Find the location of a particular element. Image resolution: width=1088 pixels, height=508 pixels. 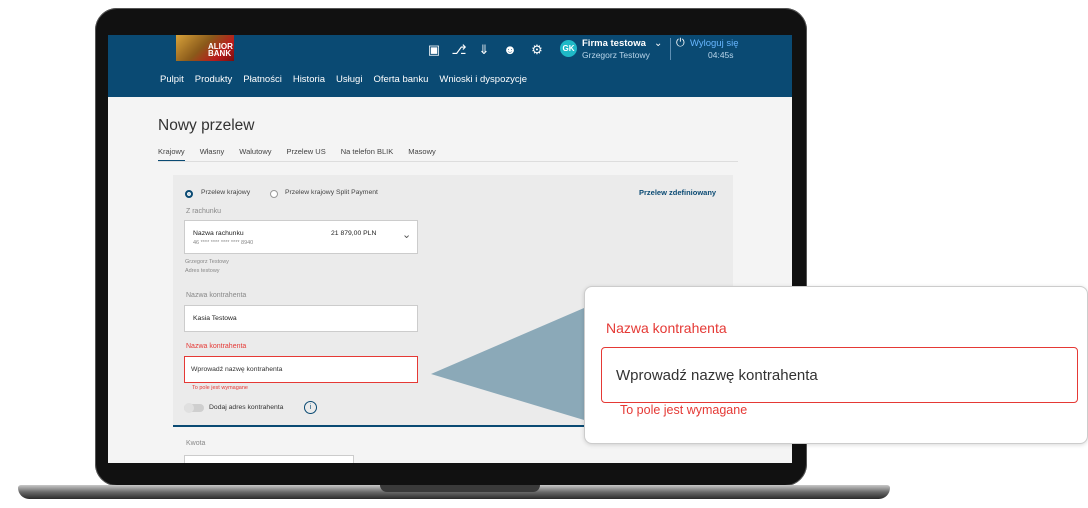

callout-wedge is located at coordinates (507, 364).